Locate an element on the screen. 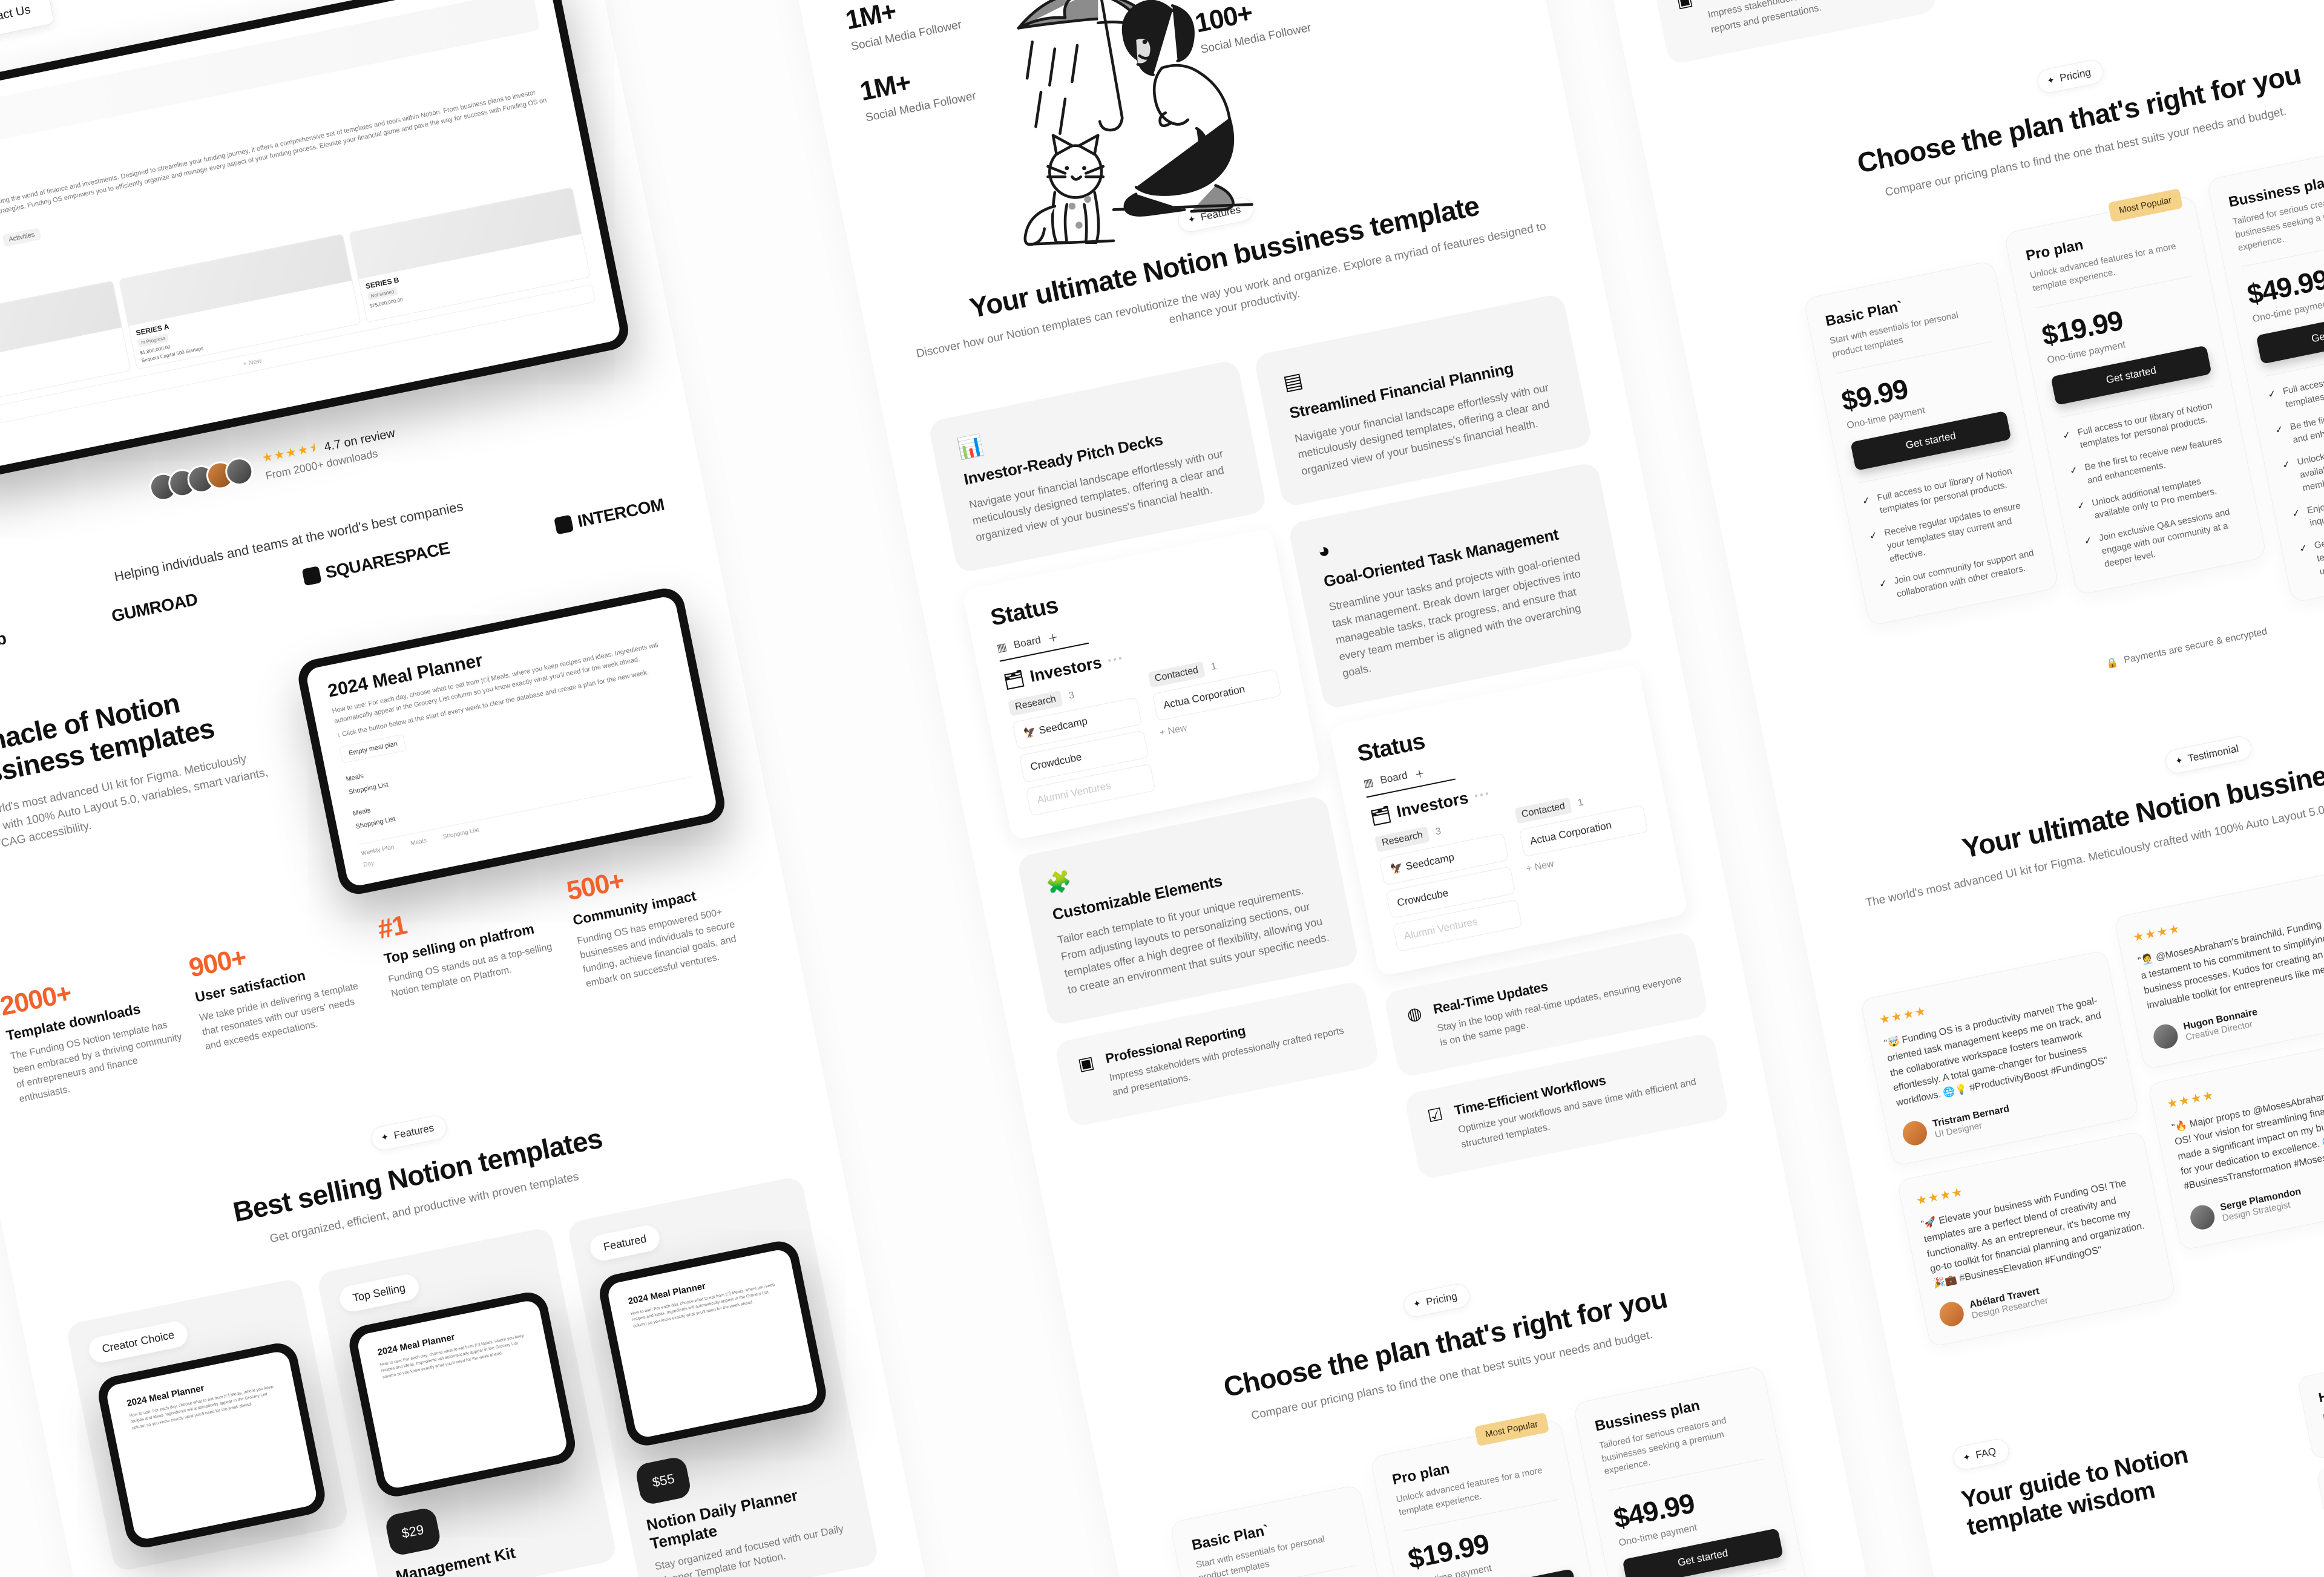 The width and height of the screenshot is (2324, 1577). meal-col-weekly: Weekly Plan is located at coordinates (377, 850).